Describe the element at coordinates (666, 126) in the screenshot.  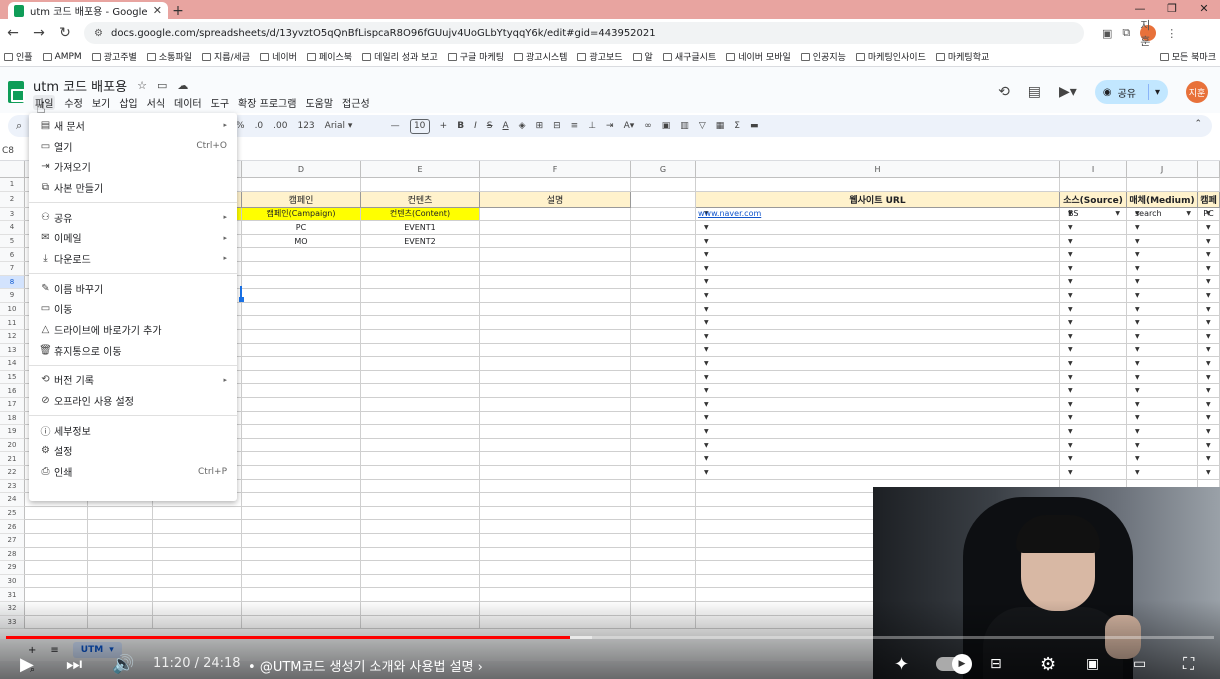
I see `comment-insert-icon: ▣` at that location.